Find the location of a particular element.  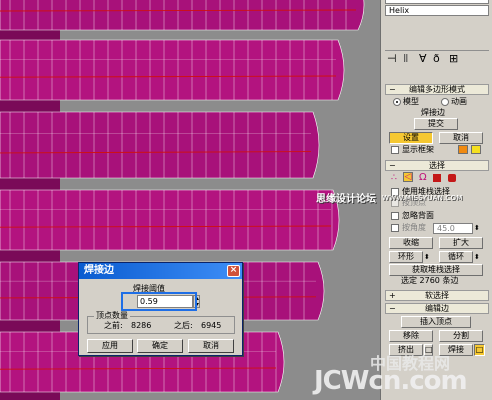

configure-sets-icon: ⊞ is located at coordinates (453, 58).